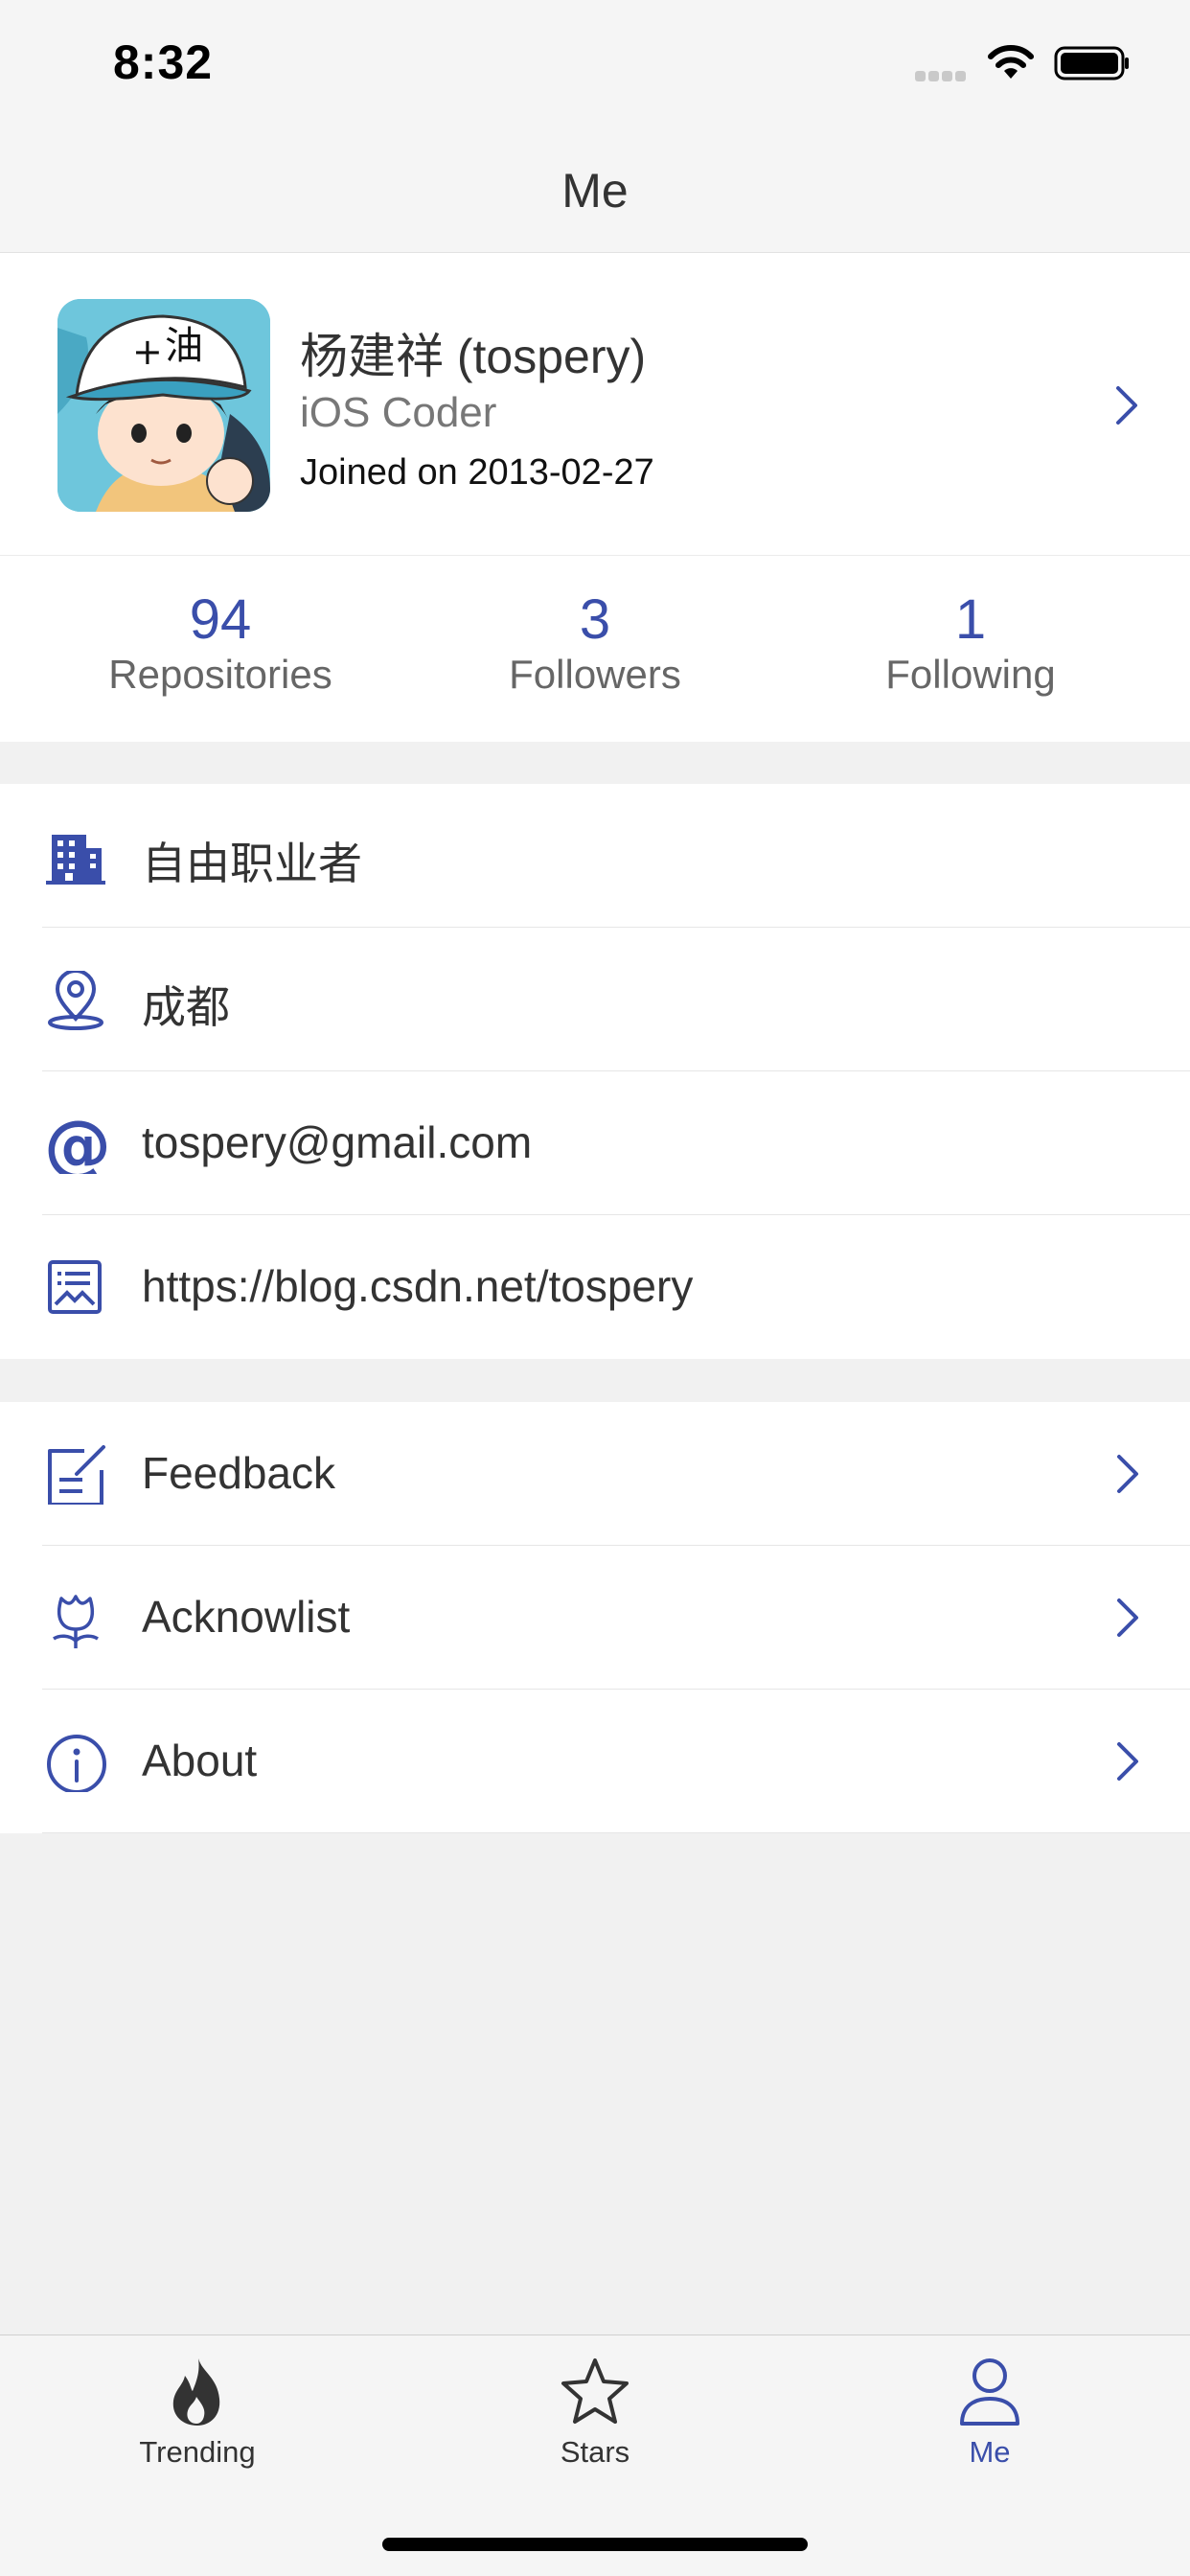  What do you see at coordinates (595, 1474) in the screenshot?
I see `menu-item-feedback: Feedback` at bounding box center [595, 1474].